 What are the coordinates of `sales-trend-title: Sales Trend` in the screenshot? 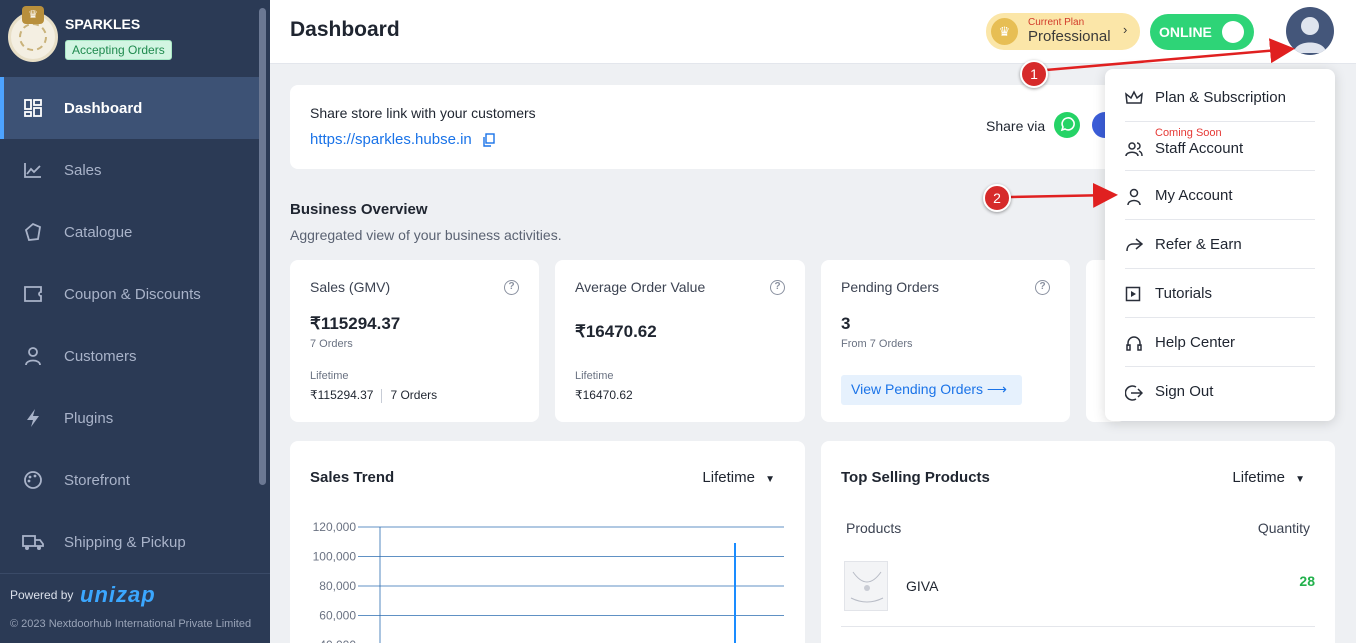 It's located at (352, 477).